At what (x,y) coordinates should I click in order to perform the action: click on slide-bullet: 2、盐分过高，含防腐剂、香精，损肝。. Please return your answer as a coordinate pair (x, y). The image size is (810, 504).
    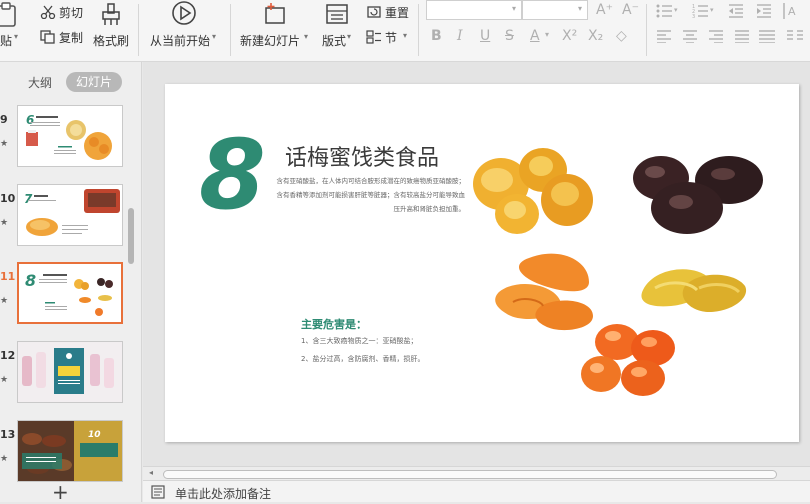
    Looking at the image, I should click on (362, 359).